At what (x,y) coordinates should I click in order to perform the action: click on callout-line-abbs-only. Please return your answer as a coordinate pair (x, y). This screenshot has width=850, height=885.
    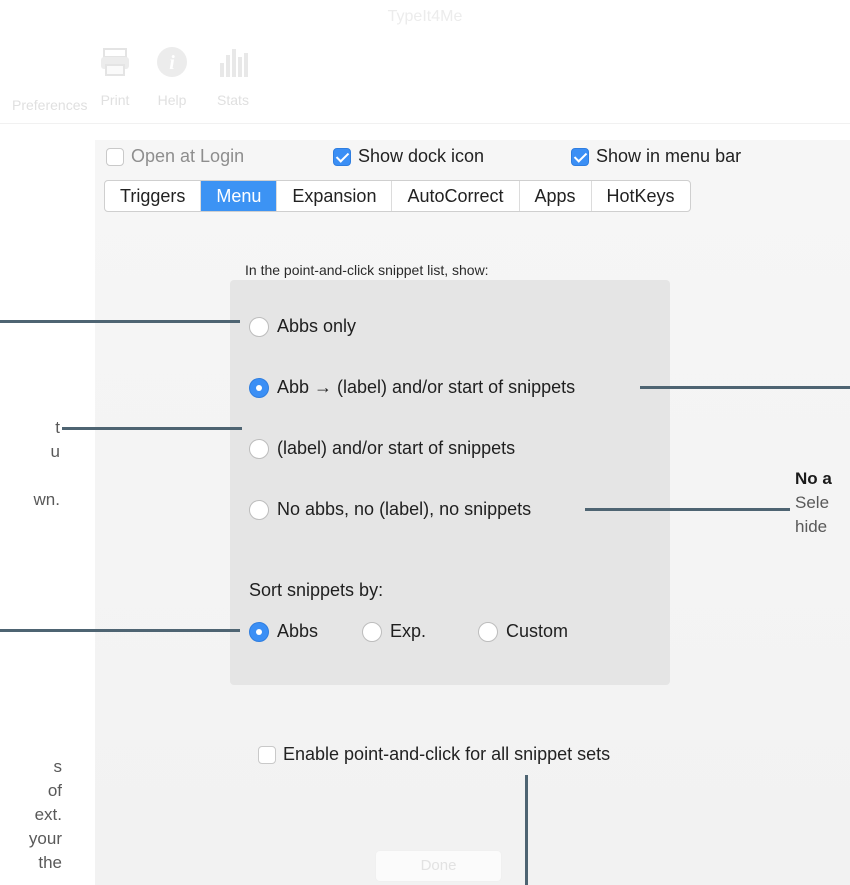
    Looking at the image, I should click on (120, 321).